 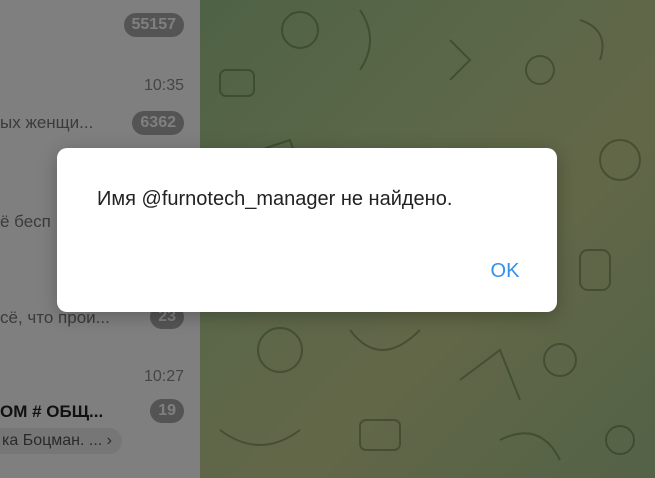 I want to click on ok-button: OK, so click(x=505, y=271).